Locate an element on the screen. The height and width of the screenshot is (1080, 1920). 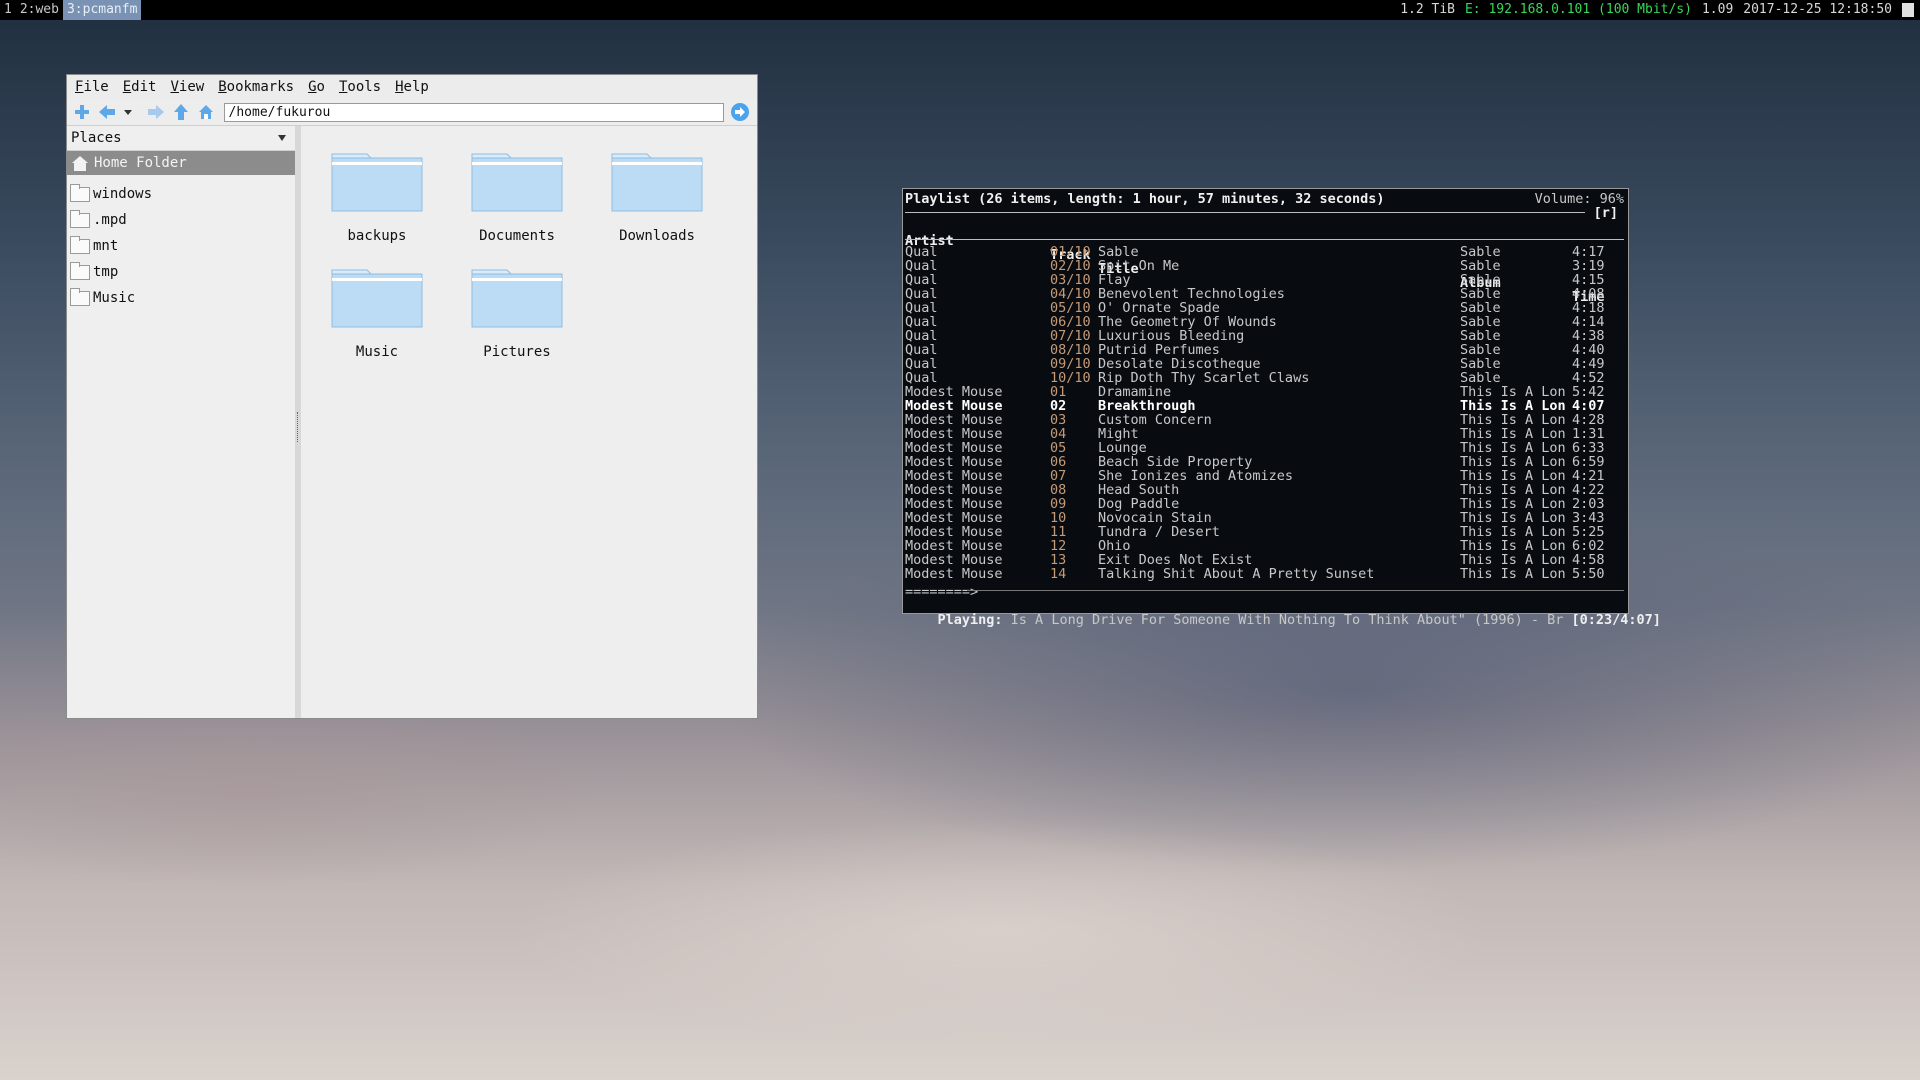
sidebar-item-mpd: .mpd is located at coordinates (181, 220).